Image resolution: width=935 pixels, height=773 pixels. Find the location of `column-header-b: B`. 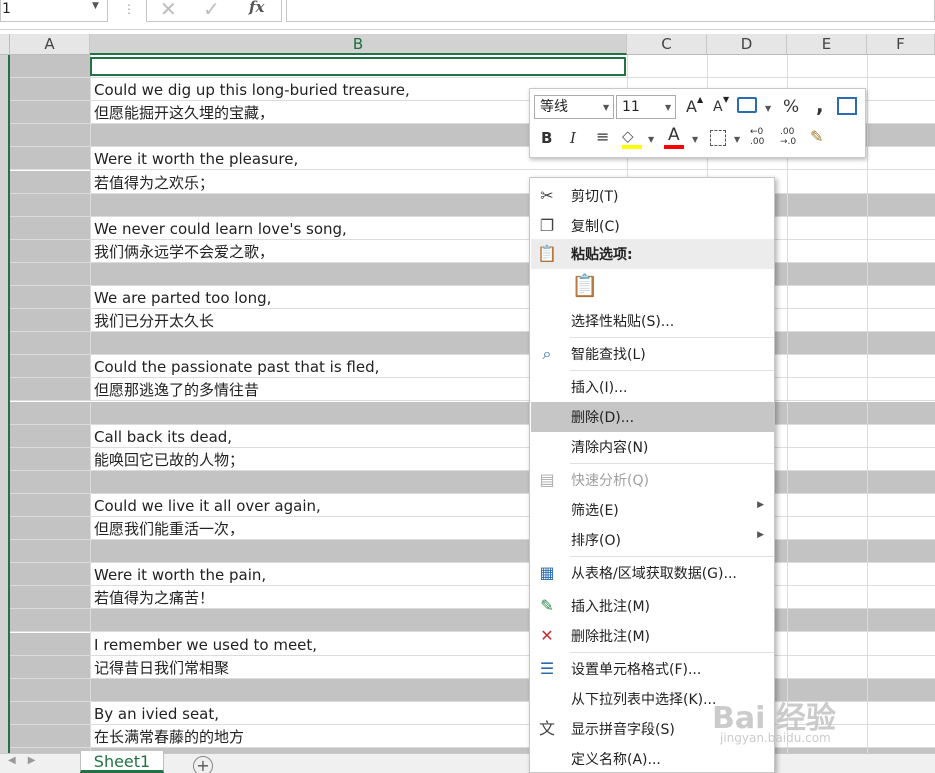

column-header-b: B is located at coordinates (358, 44).